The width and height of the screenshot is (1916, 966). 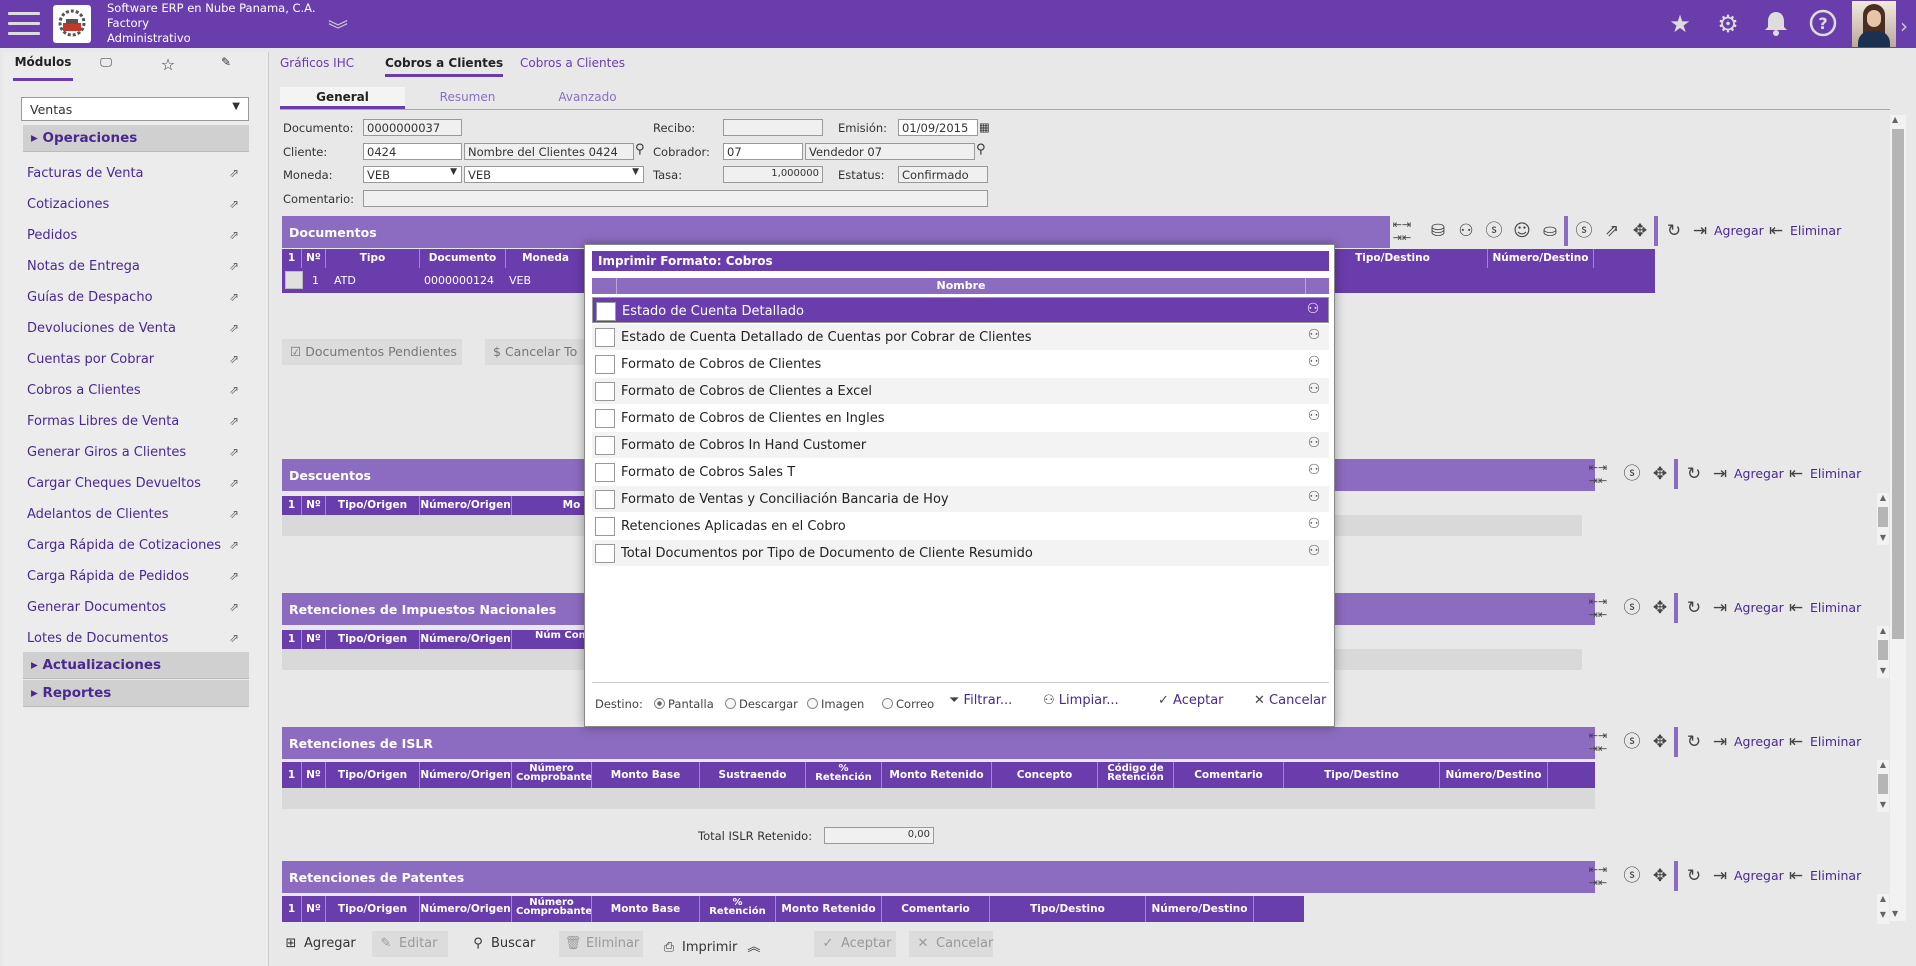 What do you see at coordinates (908, 704) in the screenshot?
I see `destino-correo: Correo` at bounding box center [908, 704].